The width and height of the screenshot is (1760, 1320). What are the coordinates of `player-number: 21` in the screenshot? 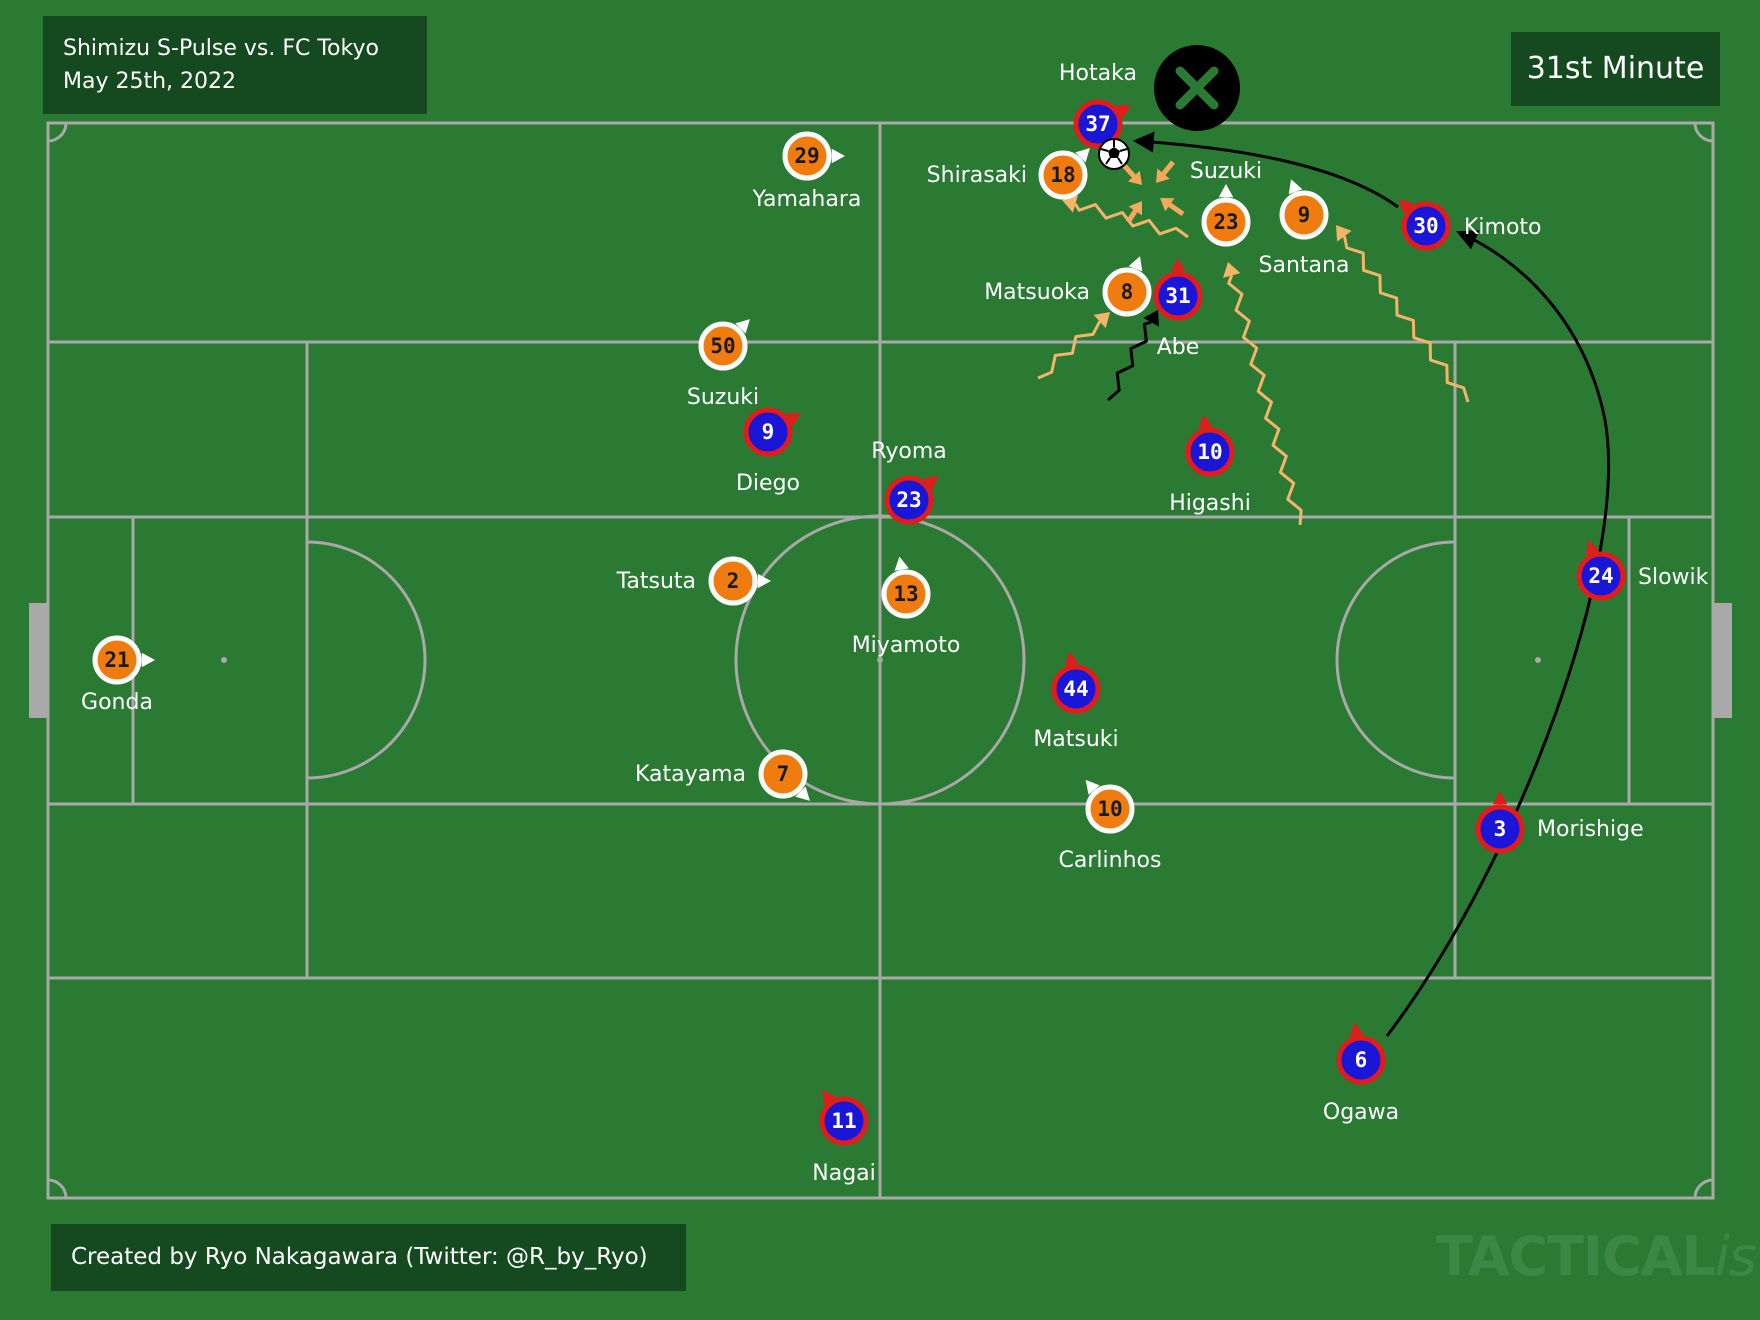 It's located at (116, 660).